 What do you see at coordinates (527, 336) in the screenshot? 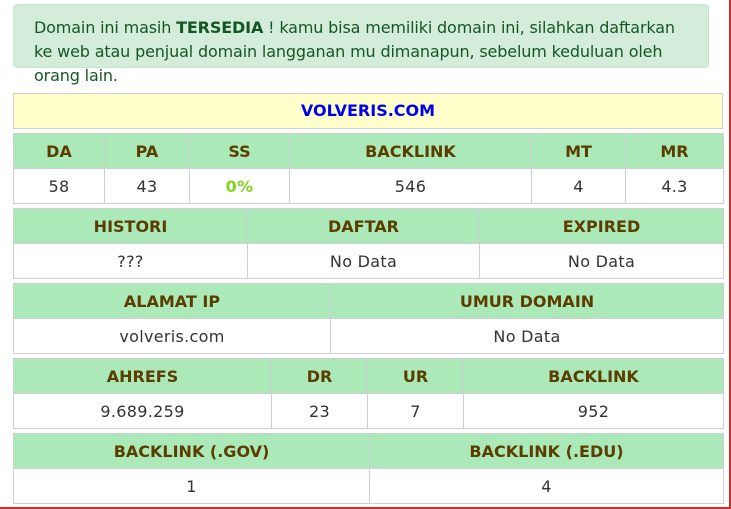
I see `domain-age-value: No Data` at bounding box center [527, 336].